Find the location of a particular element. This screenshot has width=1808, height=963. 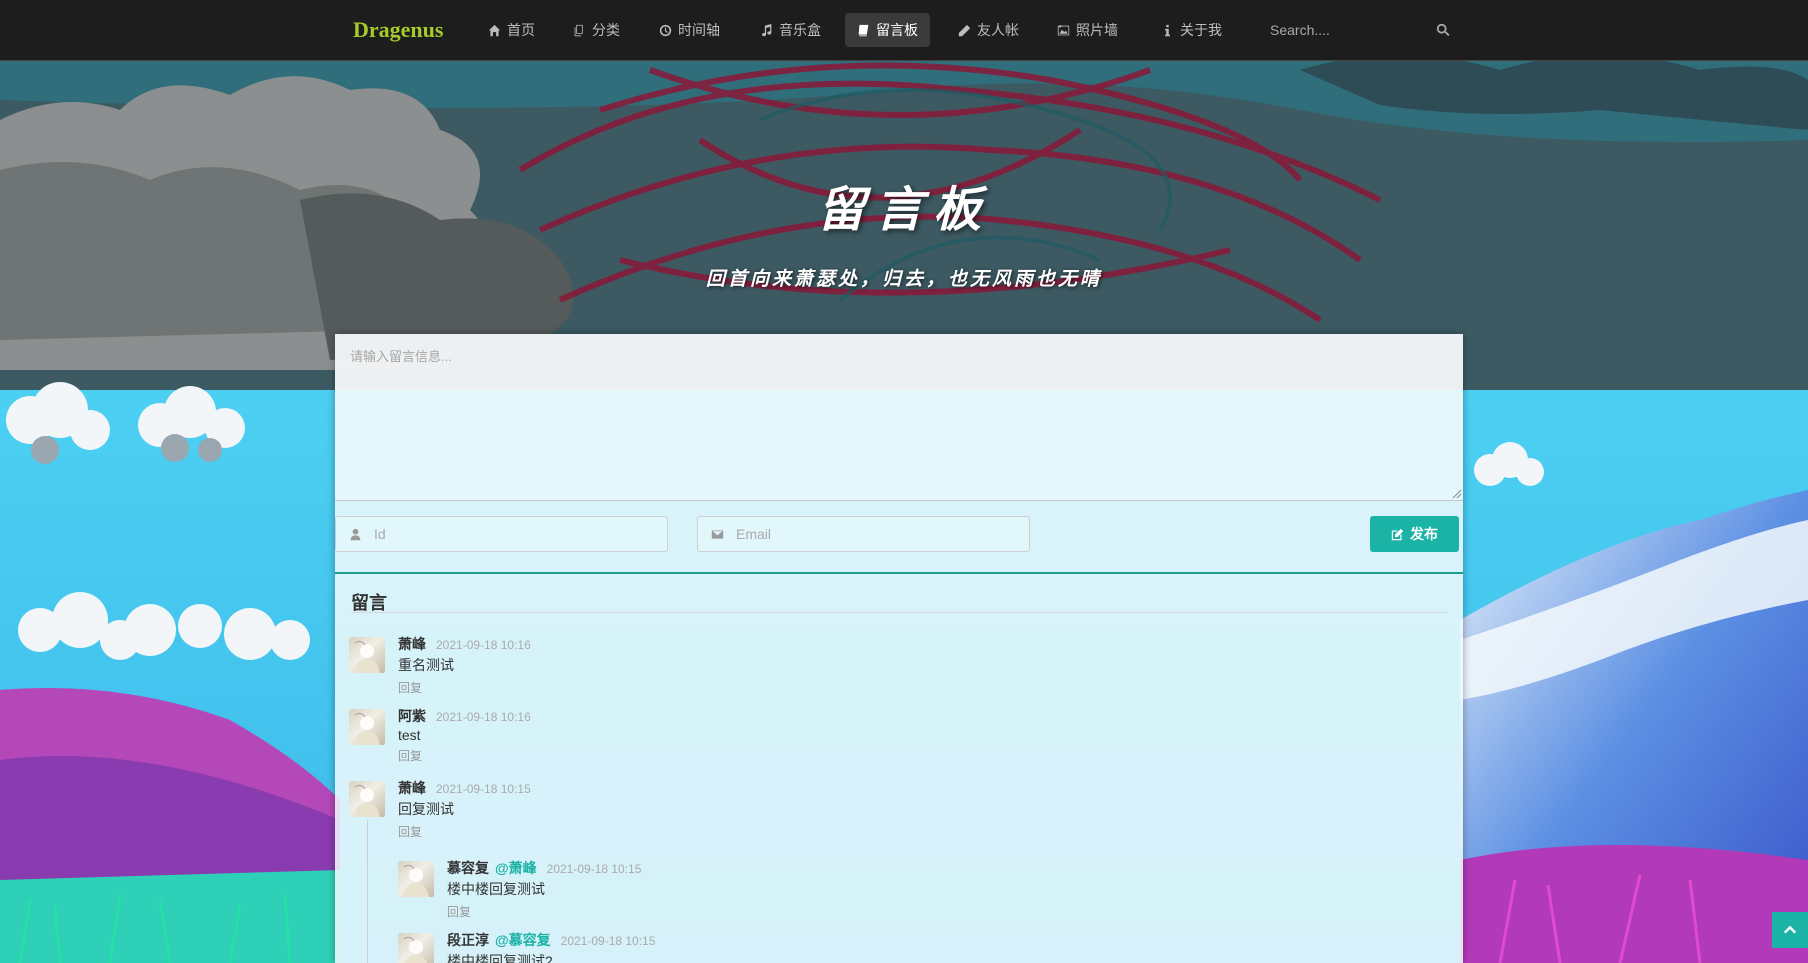

nav-timeline: 时间轴 is located at coordinates (689, 30).